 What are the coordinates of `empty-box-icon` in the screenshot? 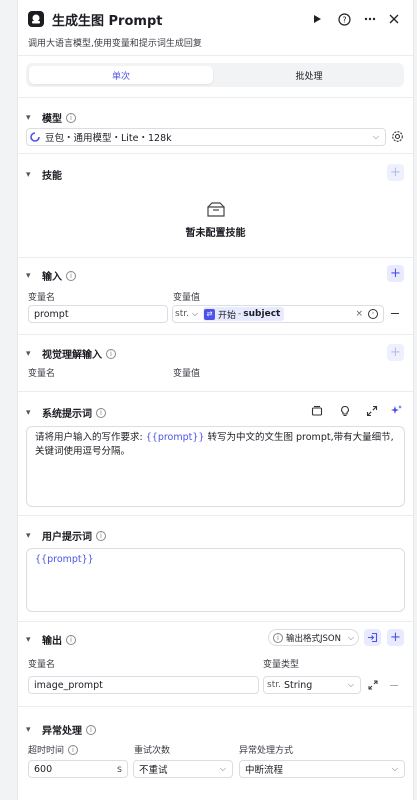 It's located at (216, 209).